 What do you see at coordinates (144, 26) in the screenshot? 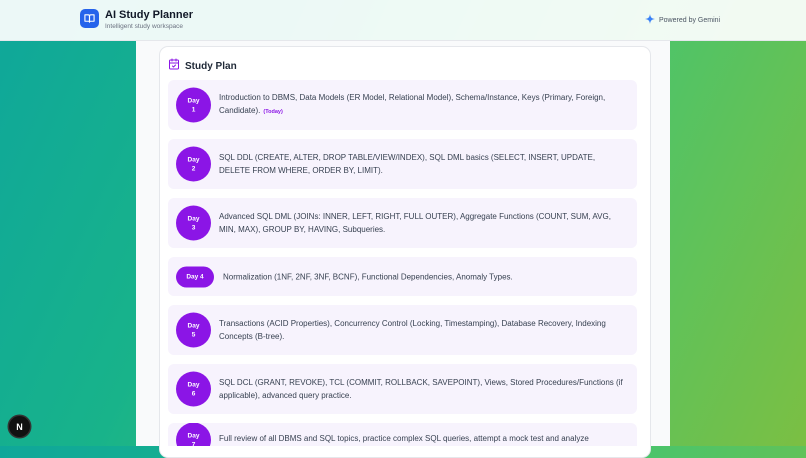
I see `app-subtitle: Intelligent study workspace` at bounding box center [144, 26].